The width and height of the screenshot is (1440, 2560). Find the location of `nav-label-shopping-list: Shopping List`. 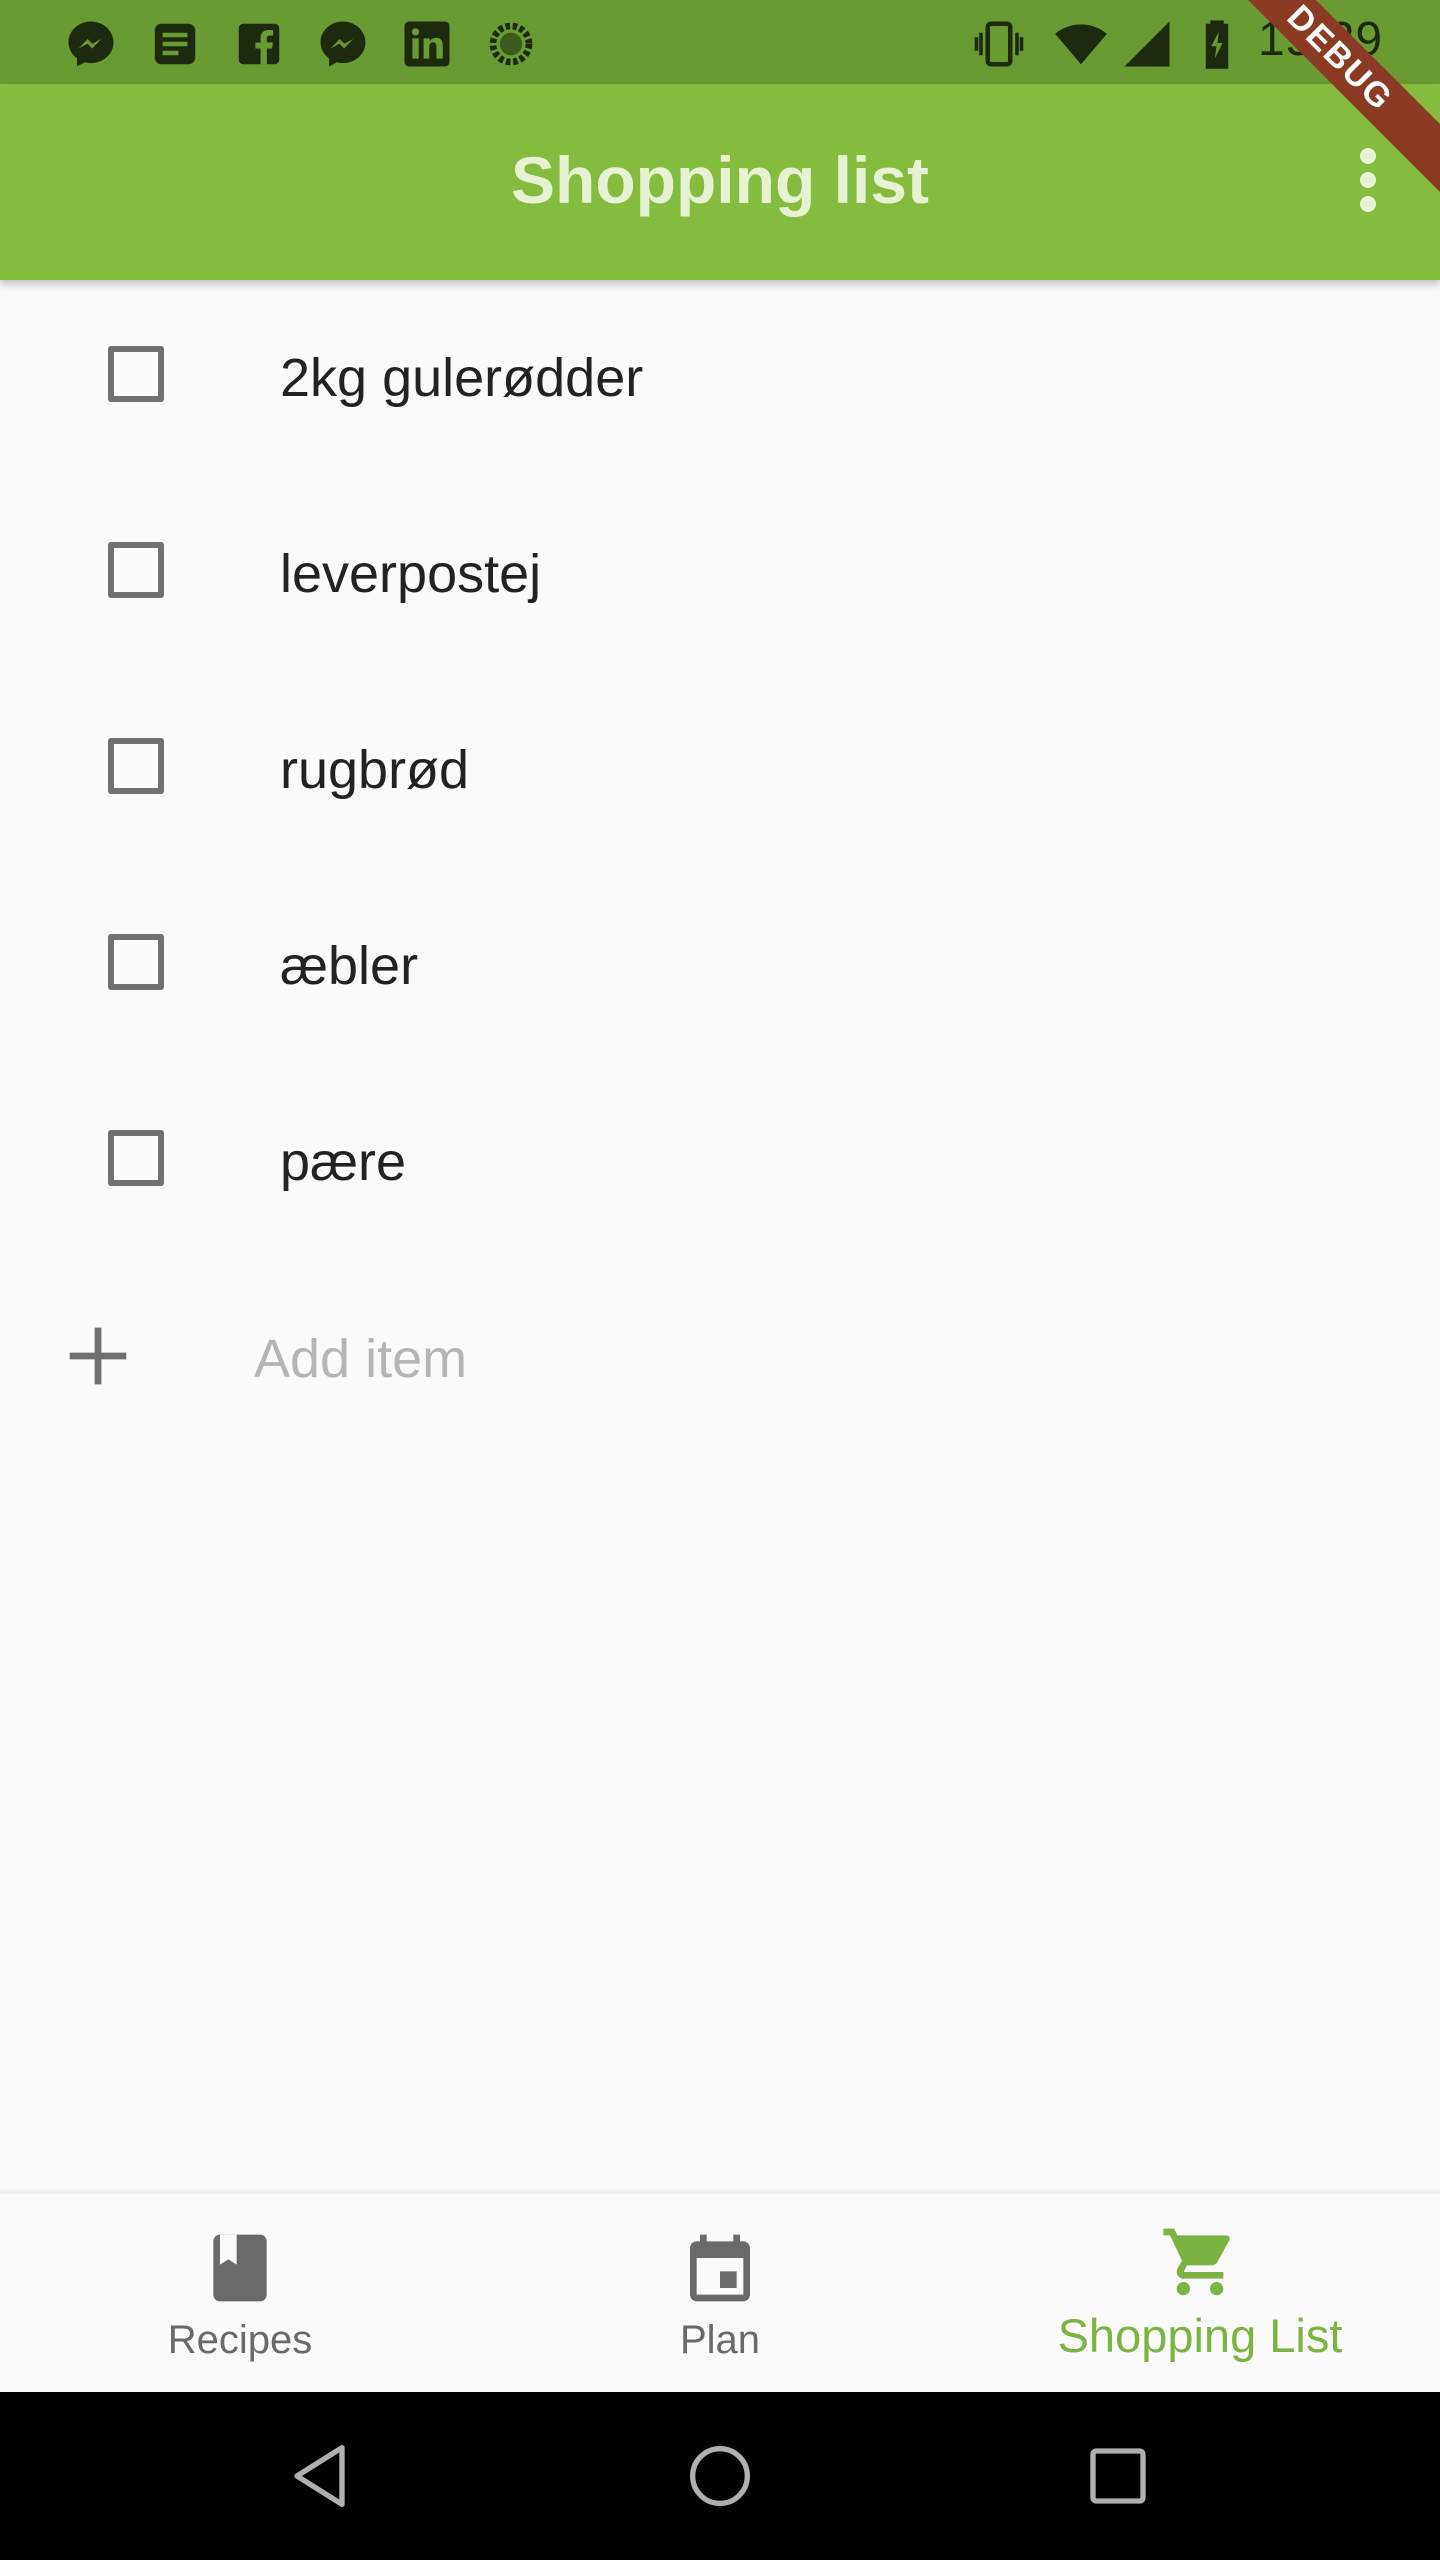

nav-label-shopping-list: Shopping List is located at coordinates (1200, 2335).